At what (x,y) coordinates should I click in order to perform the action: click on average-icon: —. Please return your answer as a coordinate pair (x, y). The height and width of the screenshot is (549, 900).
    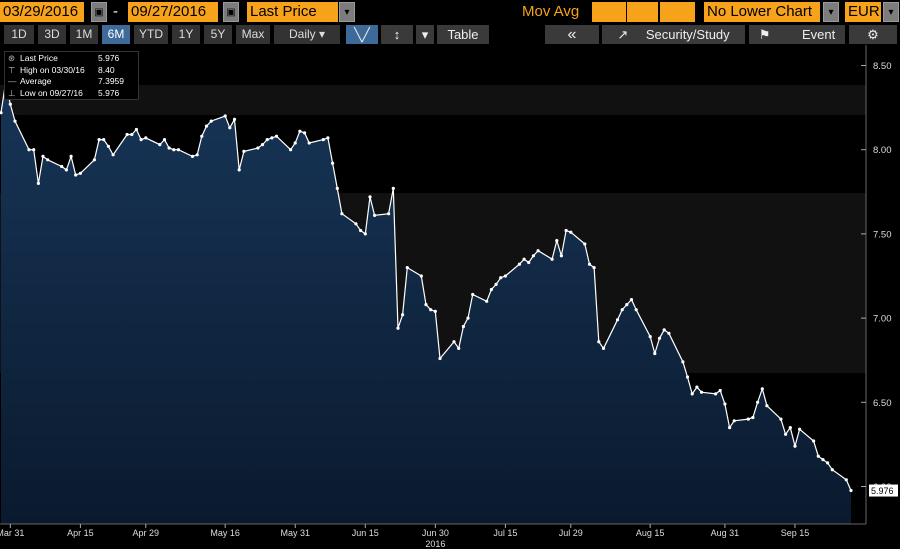
    Looking at the image, I should click on (12, 81).